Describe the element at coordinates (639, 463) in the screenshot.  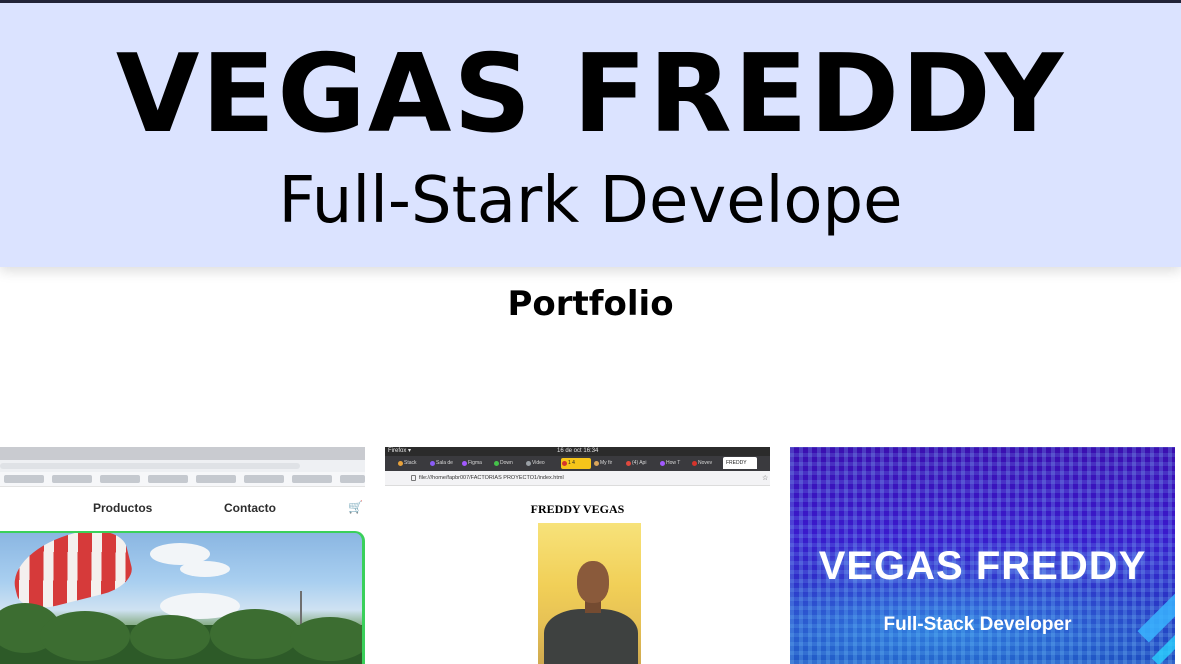
I see `browser-tab: (4) Api` at that location.